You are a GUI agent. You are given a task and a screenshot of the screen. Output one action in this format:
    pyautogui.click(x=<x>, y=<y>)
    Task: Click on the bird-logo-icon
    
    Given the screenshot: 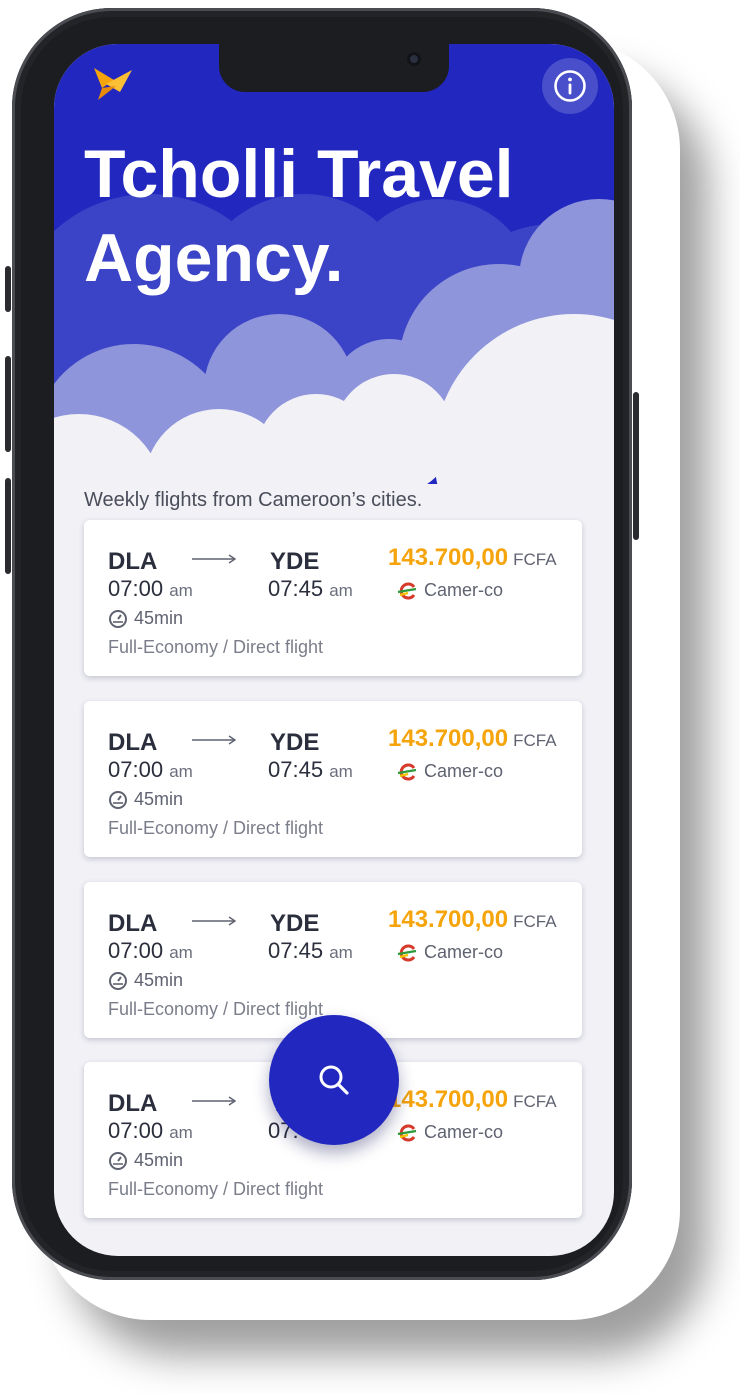 What is the action you would take?
    pyautogui.click(x=113, y=85)
    